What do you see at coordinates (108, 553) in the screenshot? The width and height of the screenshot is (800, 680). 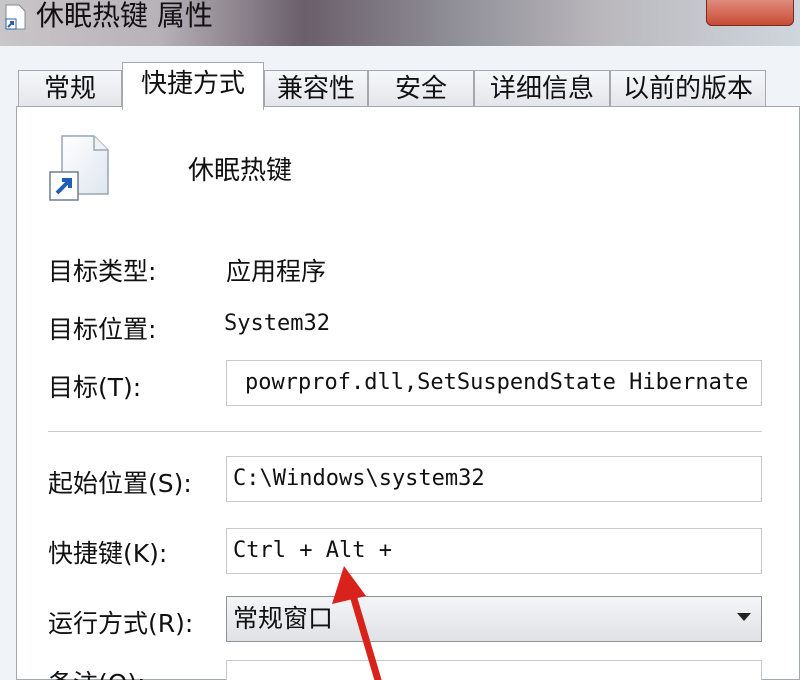 I see `hotkey-label: 快捷键(K):` at bounding box center [108, 553].